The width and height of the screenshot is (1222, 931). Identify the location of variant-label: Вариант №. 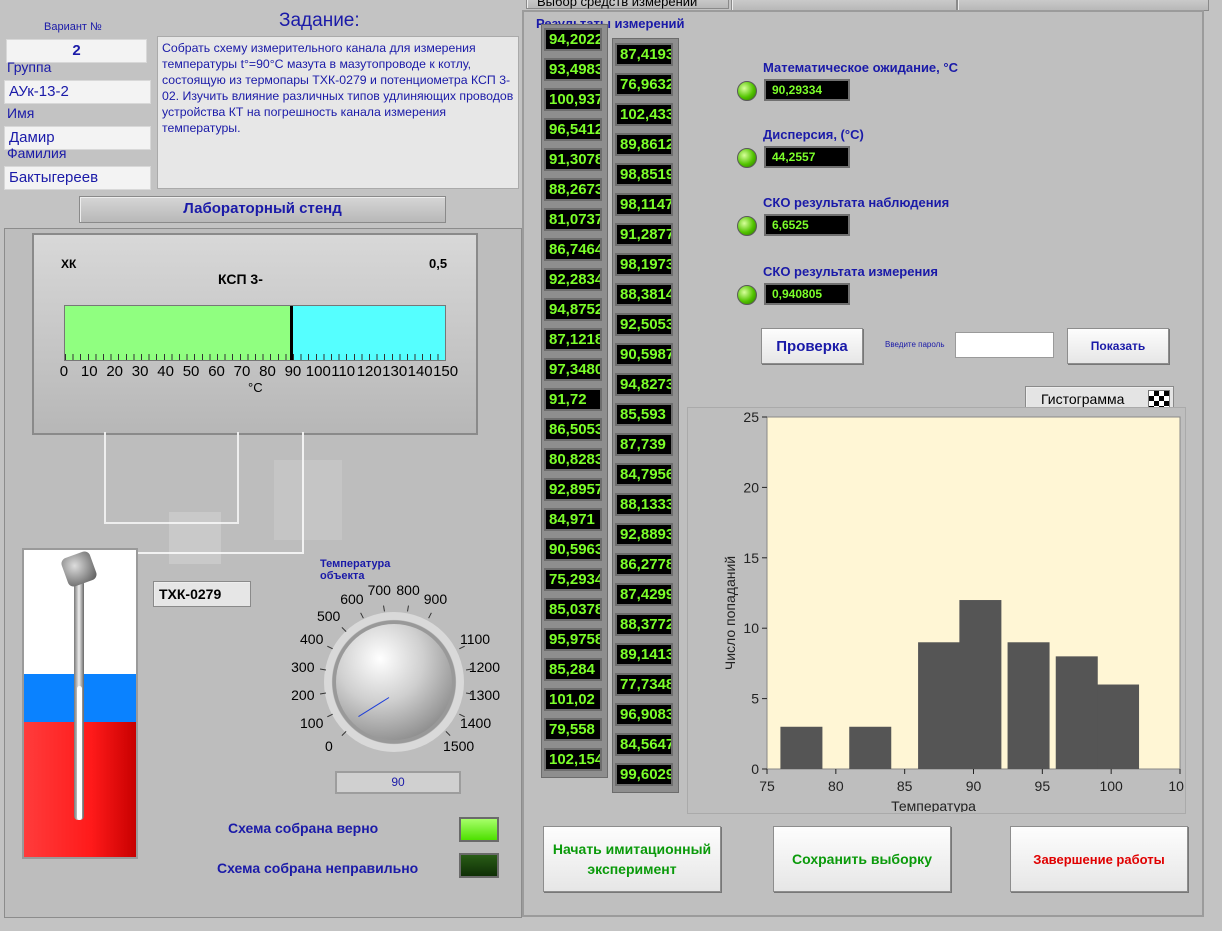
(73, 27).